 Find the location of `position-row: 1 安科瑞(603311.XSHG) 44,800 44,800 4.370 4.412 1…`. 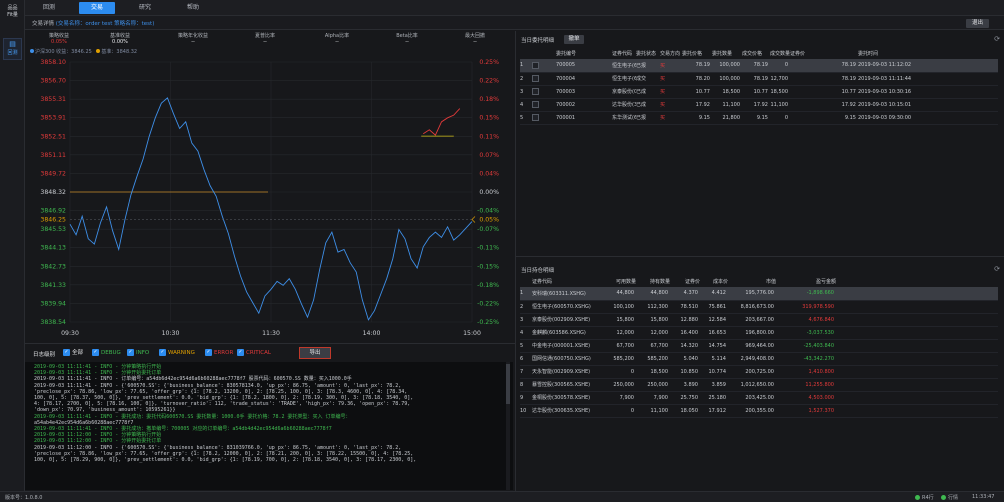

position-row: 1 安科瑞(603311.XSHG) 44,800 44,800 4.370 4.412 1… is located at coordinates (759, 294).